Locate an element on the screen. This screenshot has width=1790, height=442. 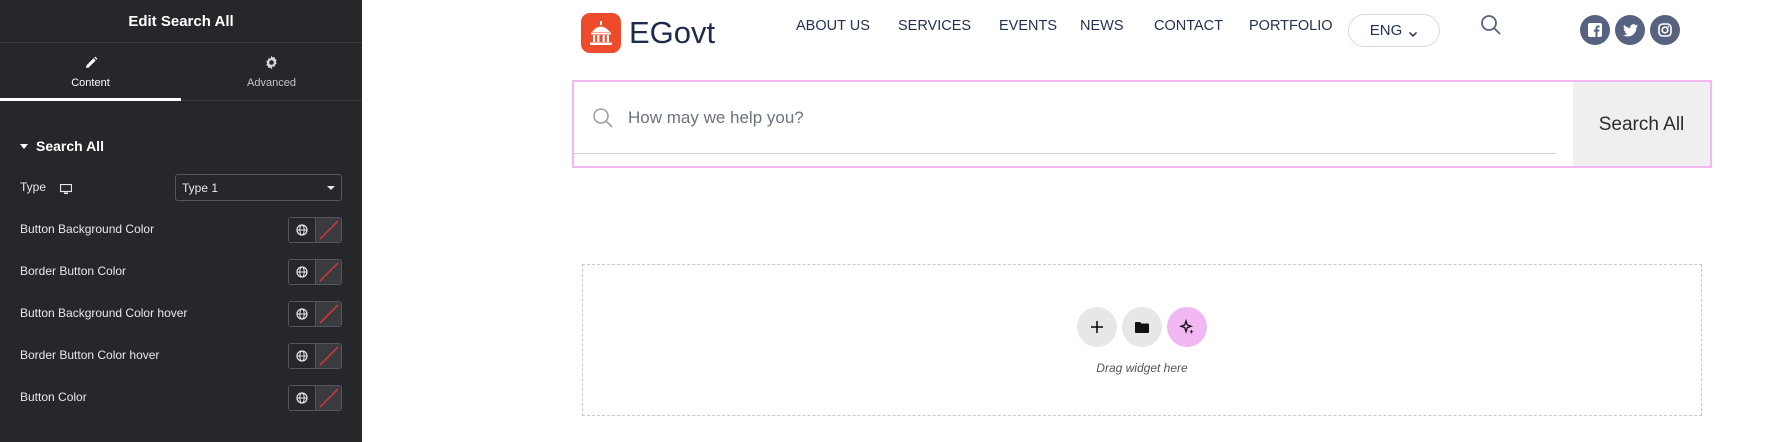
color-control-label: Border Button Color is located at coordinates (73, 271).